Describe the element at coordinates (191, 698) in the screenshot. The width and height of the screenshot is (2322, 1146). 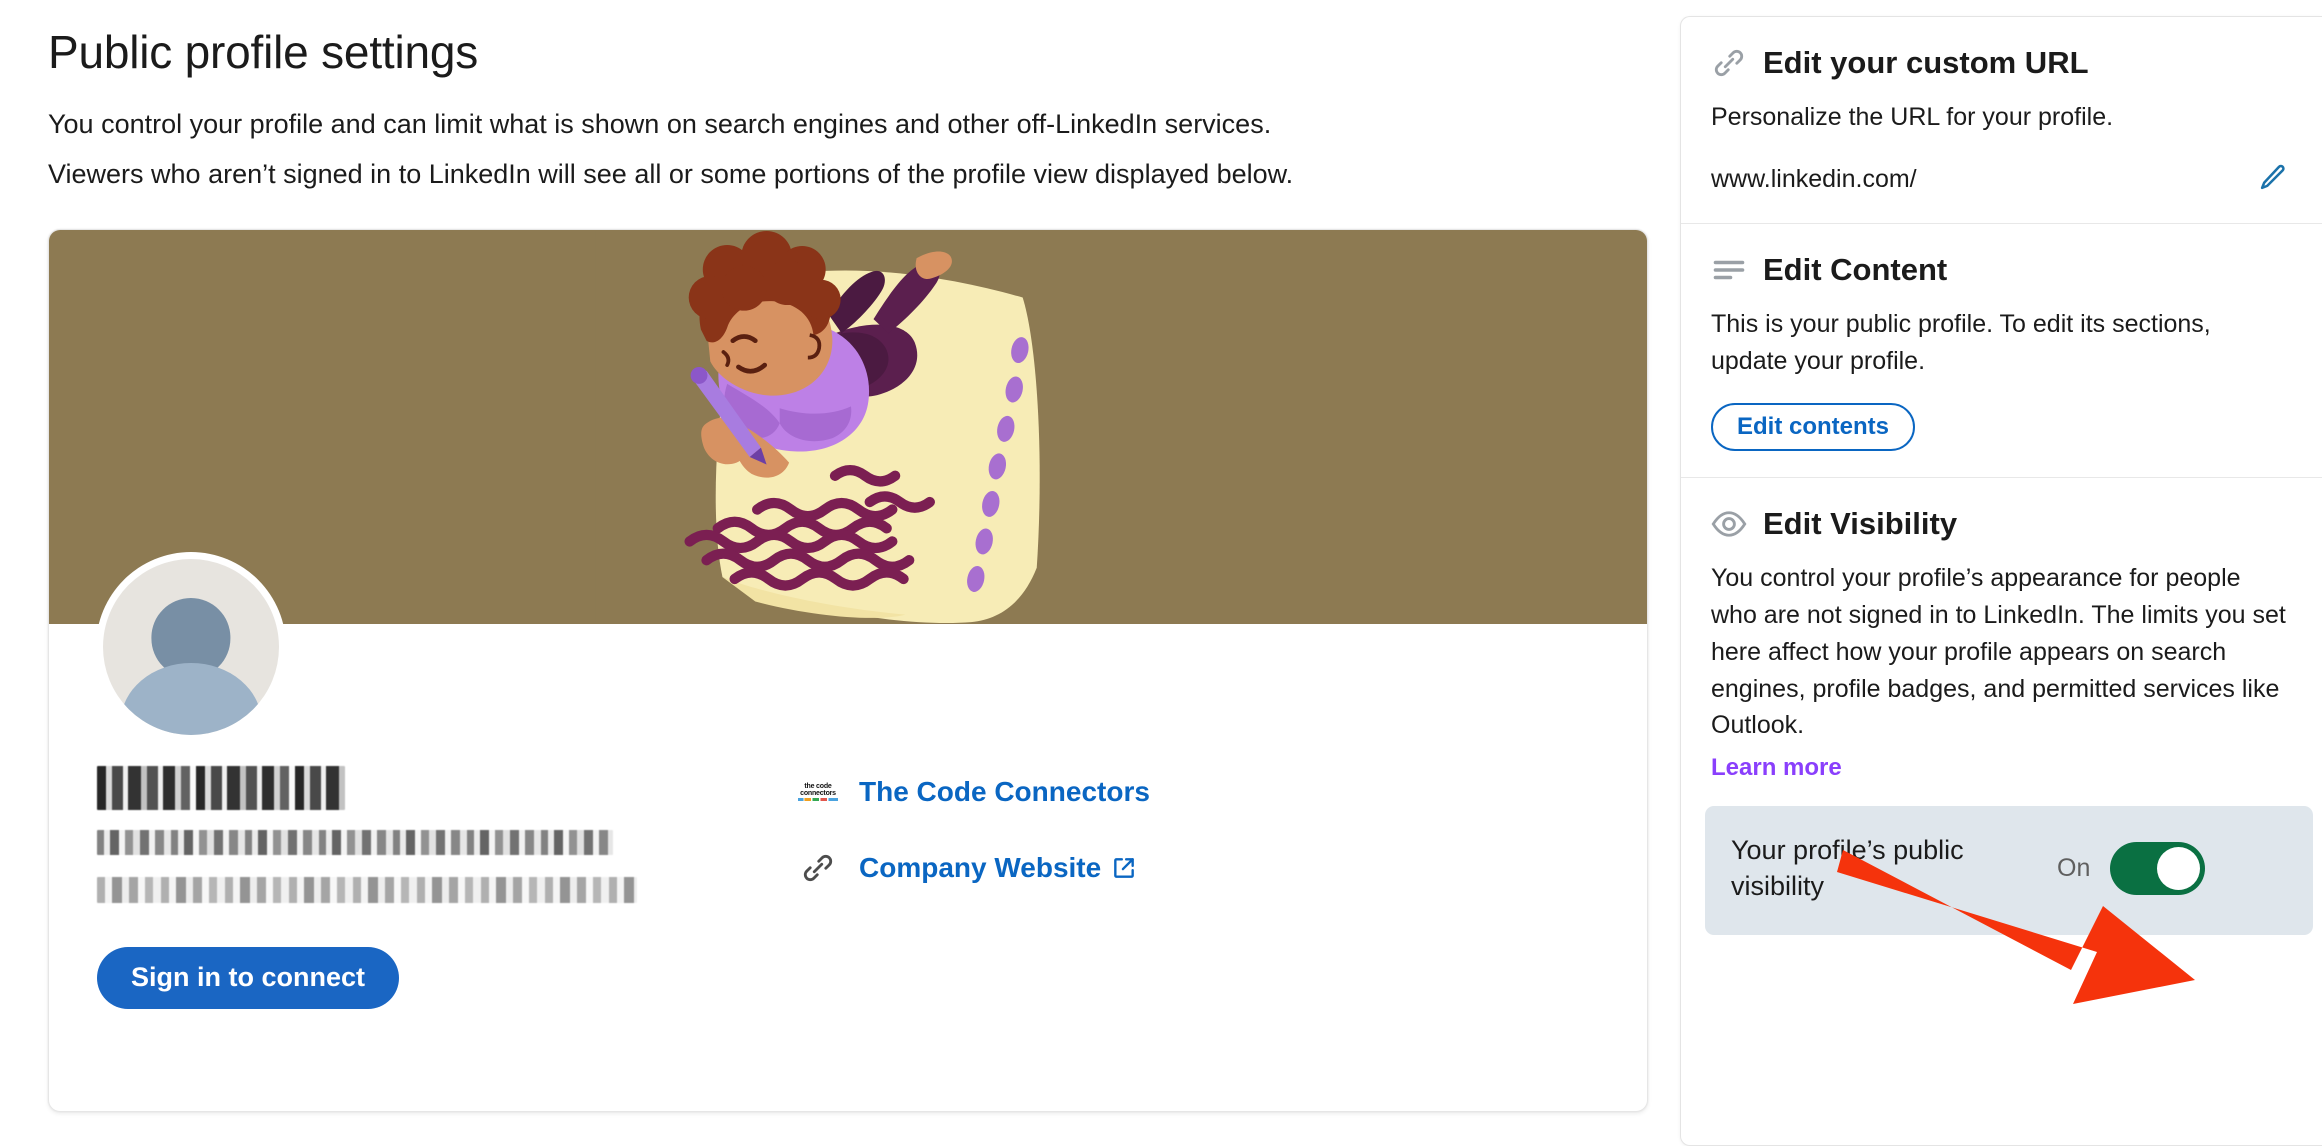
I see `avatar-body` at that location.